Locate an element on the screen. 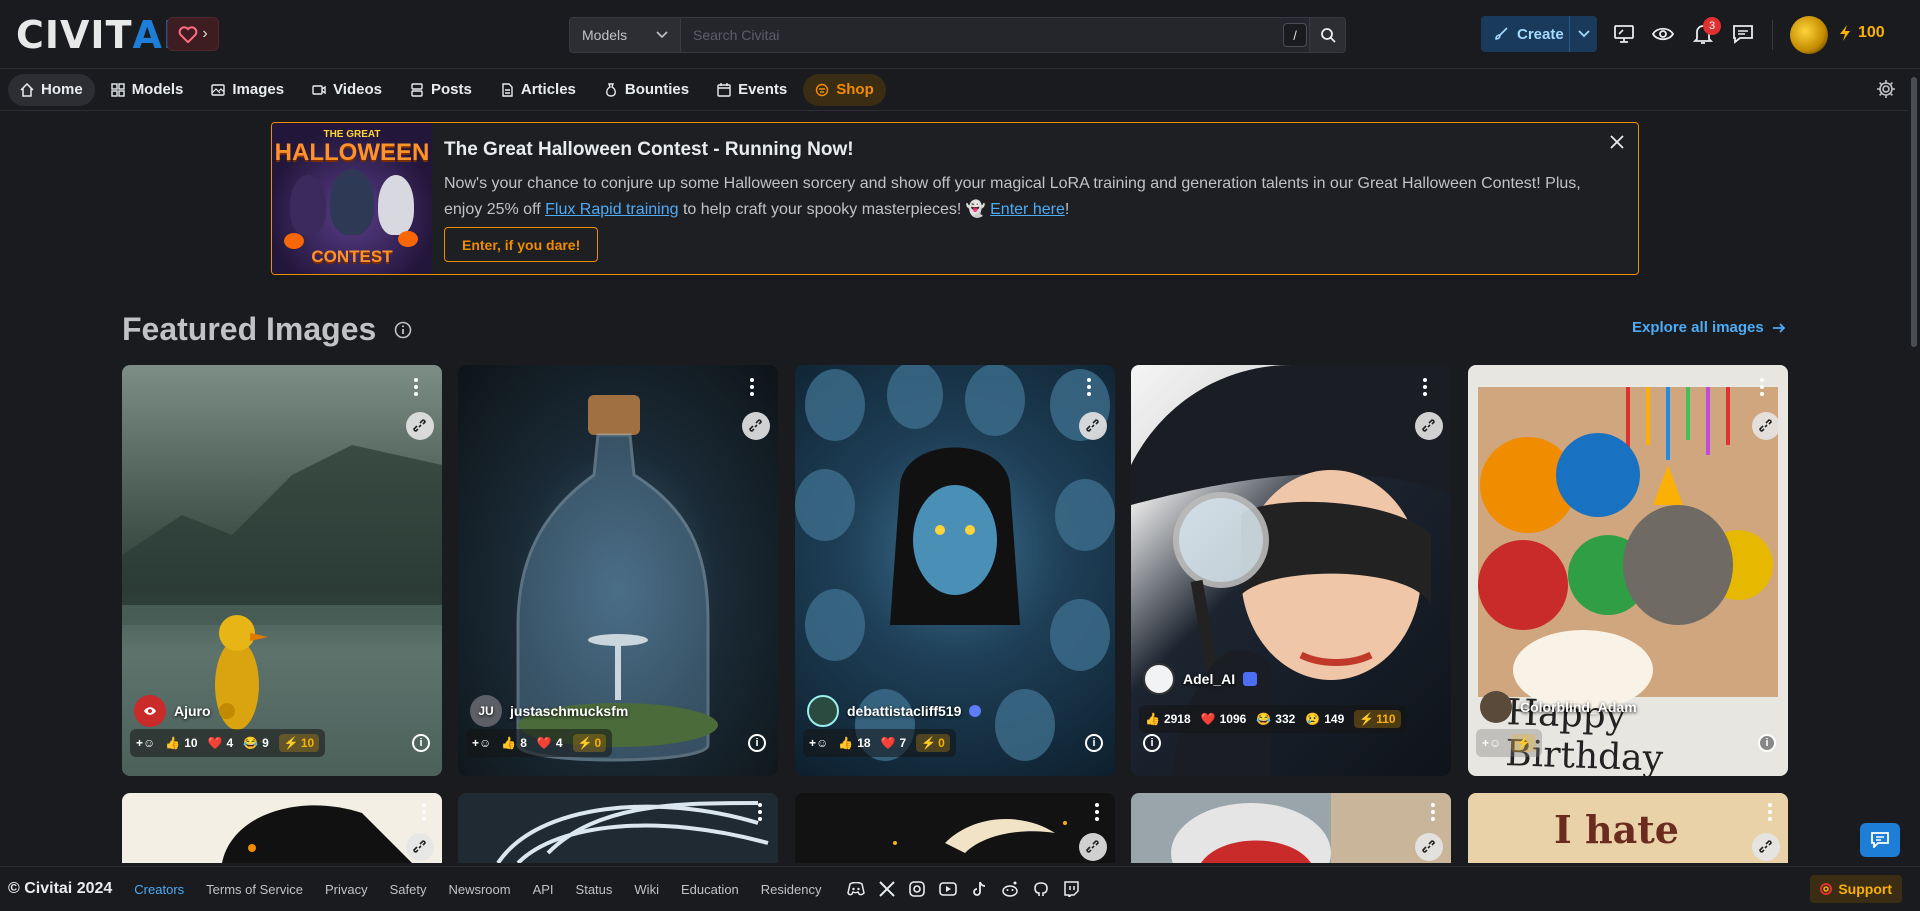 The width and height of the screenshot is (1920, 911). github-icon is located at coordinates (1041, 889).